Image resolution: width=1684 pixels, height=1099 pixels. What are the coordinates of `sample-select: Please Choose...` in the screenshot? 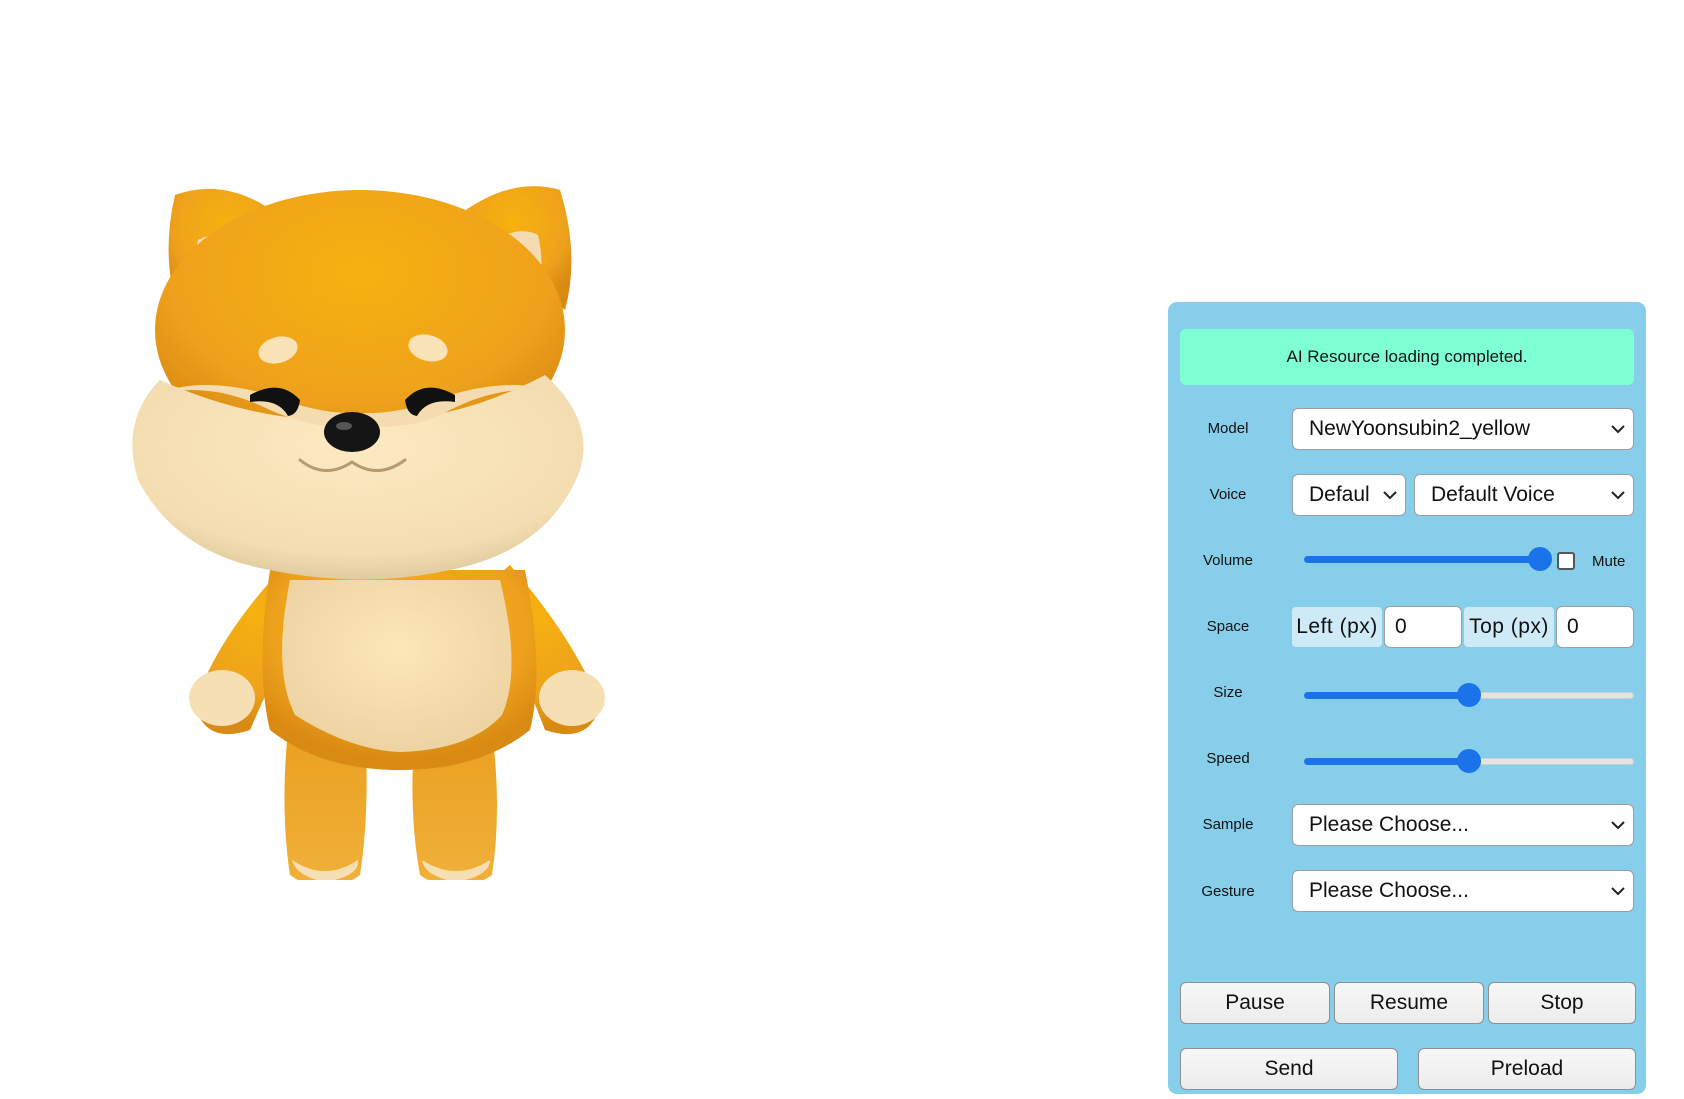 It's located at (1463, 825).